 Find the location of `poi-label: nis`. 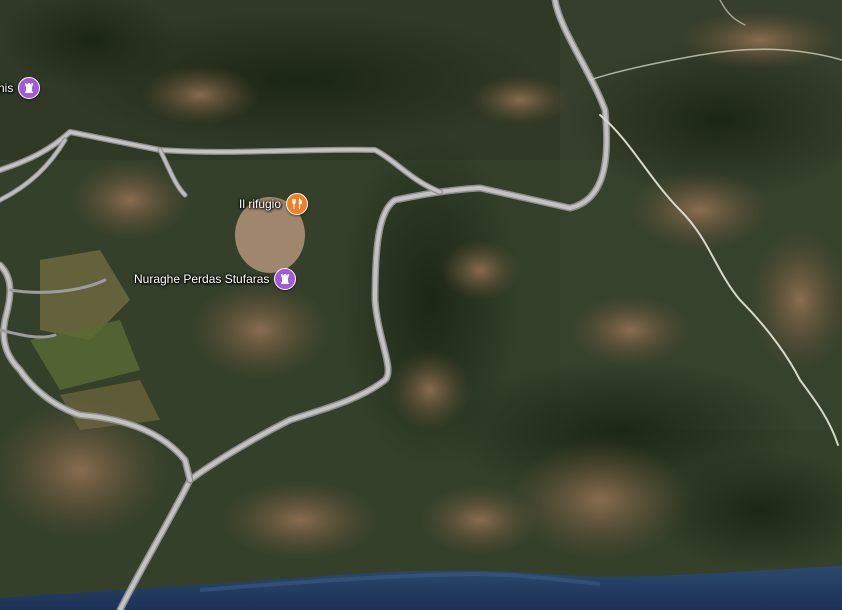

poi-label: nis is located at coordinates (7, 88).